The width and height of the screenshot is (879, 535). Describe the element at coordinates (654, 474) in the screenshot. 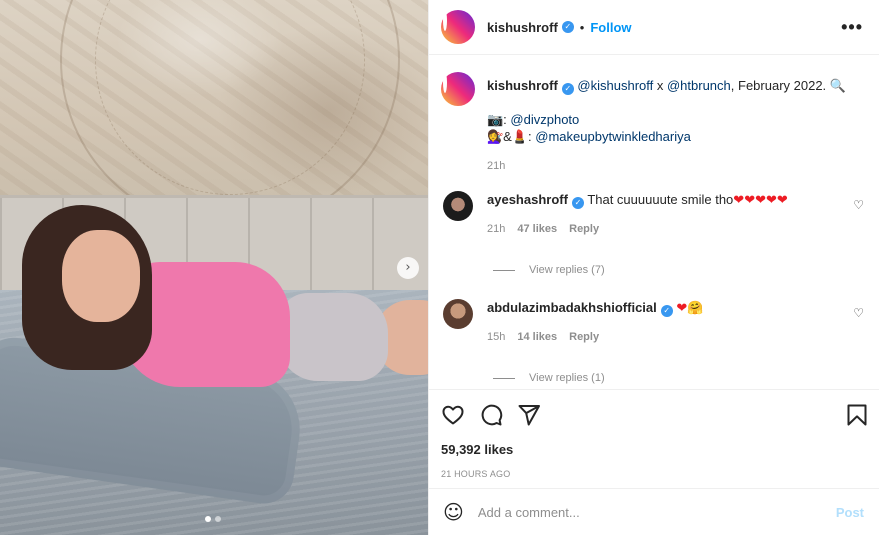

I see `post-timestamp: 21 HOURS AGO` at that location.